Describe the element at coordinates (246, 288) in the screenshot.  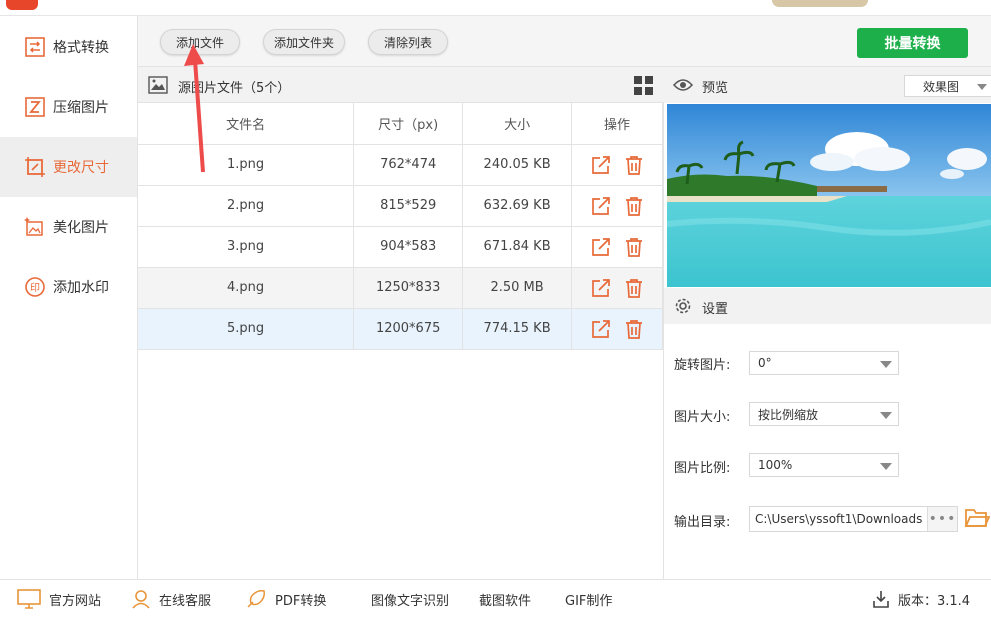
I see `file-name-cell: 4.png` at that location.